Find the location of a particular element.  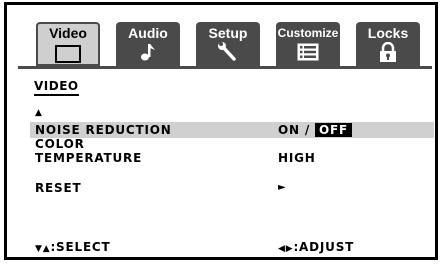

option-off-selected: OFF is located at coordinates (334, 130).